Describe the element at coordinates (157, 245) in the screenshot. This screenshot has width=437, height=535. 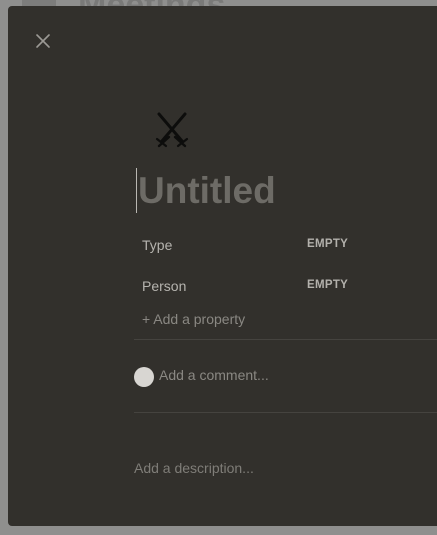
I see `property-name: Type` at that location.